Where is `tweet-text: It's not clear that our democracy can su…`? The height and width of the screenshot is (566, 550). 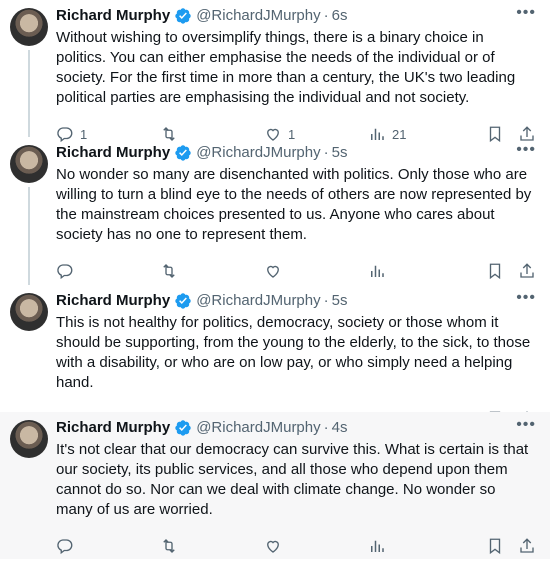
tweet-text: It's not clear that our democracy can su… is located at coordinates (292, 479).